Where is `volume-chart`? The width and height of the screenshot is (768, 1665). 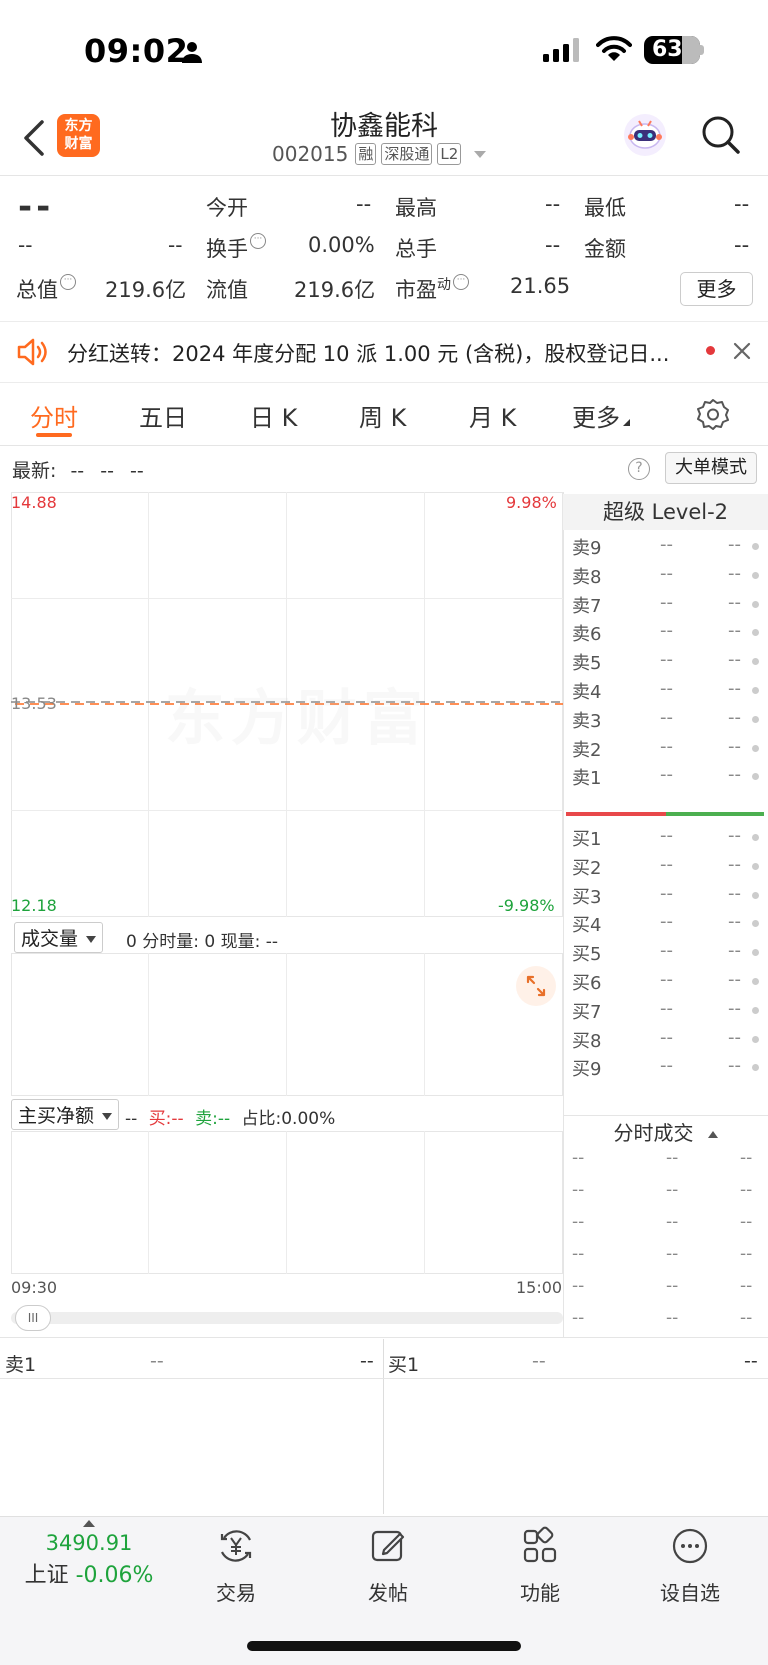
volume-chart is located at coordinates (287, 1024).